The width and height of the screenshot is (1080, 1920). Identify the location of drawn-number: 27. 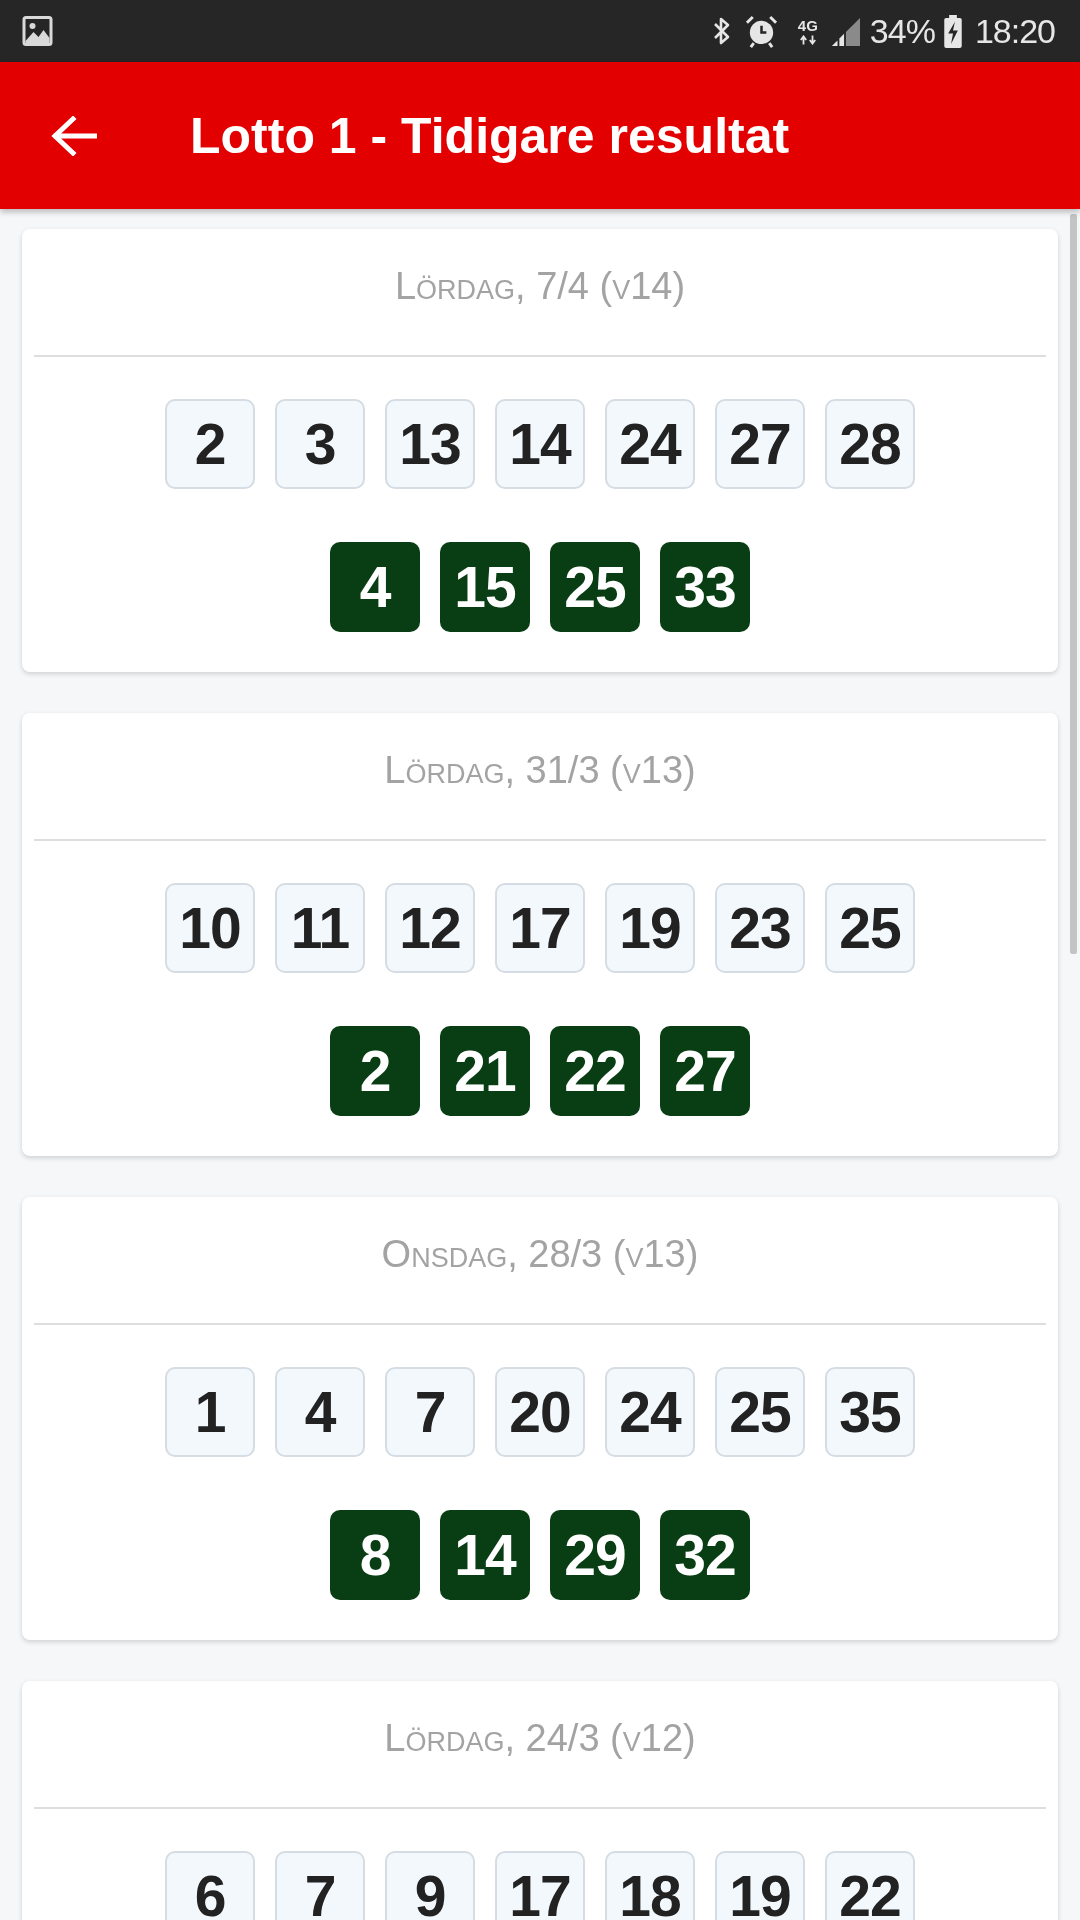
(760, 444).